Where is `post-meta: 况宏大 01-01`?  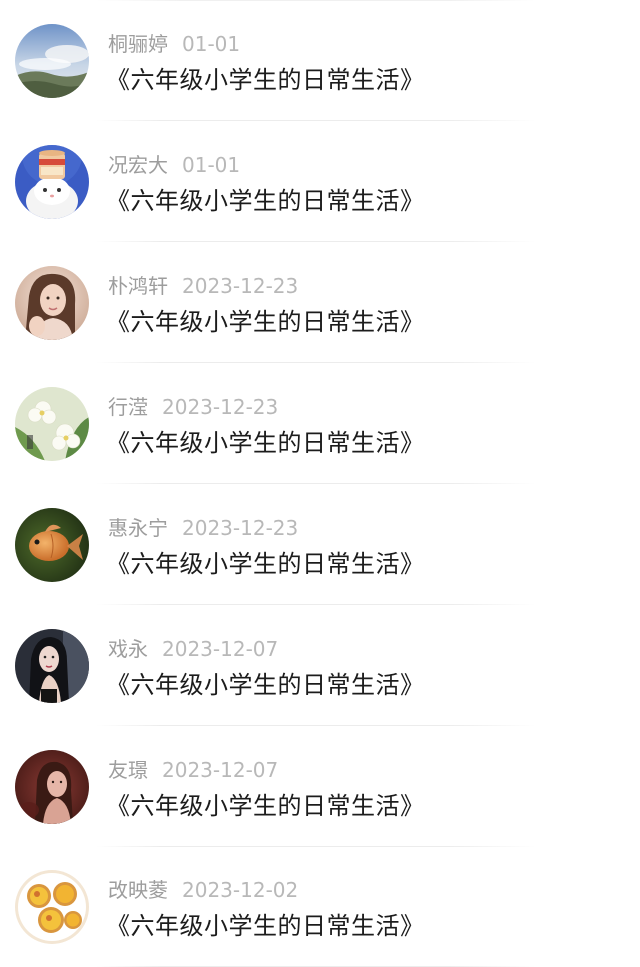
post-meta: 况宏大 01-01 is located at coordinates (174, 165).